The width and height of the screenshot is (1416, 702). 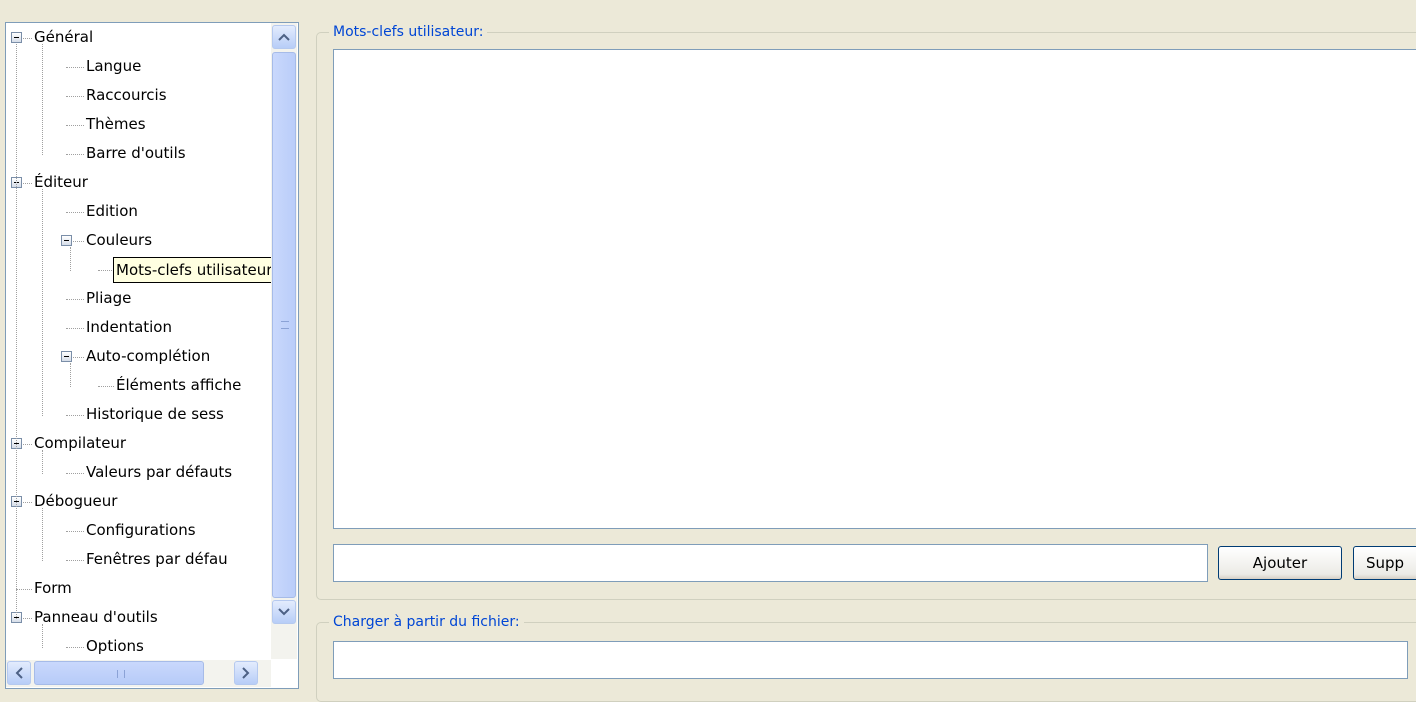 I want to click on file-group-title: Charger à partir du fichier:, so click(x=426, y=622).